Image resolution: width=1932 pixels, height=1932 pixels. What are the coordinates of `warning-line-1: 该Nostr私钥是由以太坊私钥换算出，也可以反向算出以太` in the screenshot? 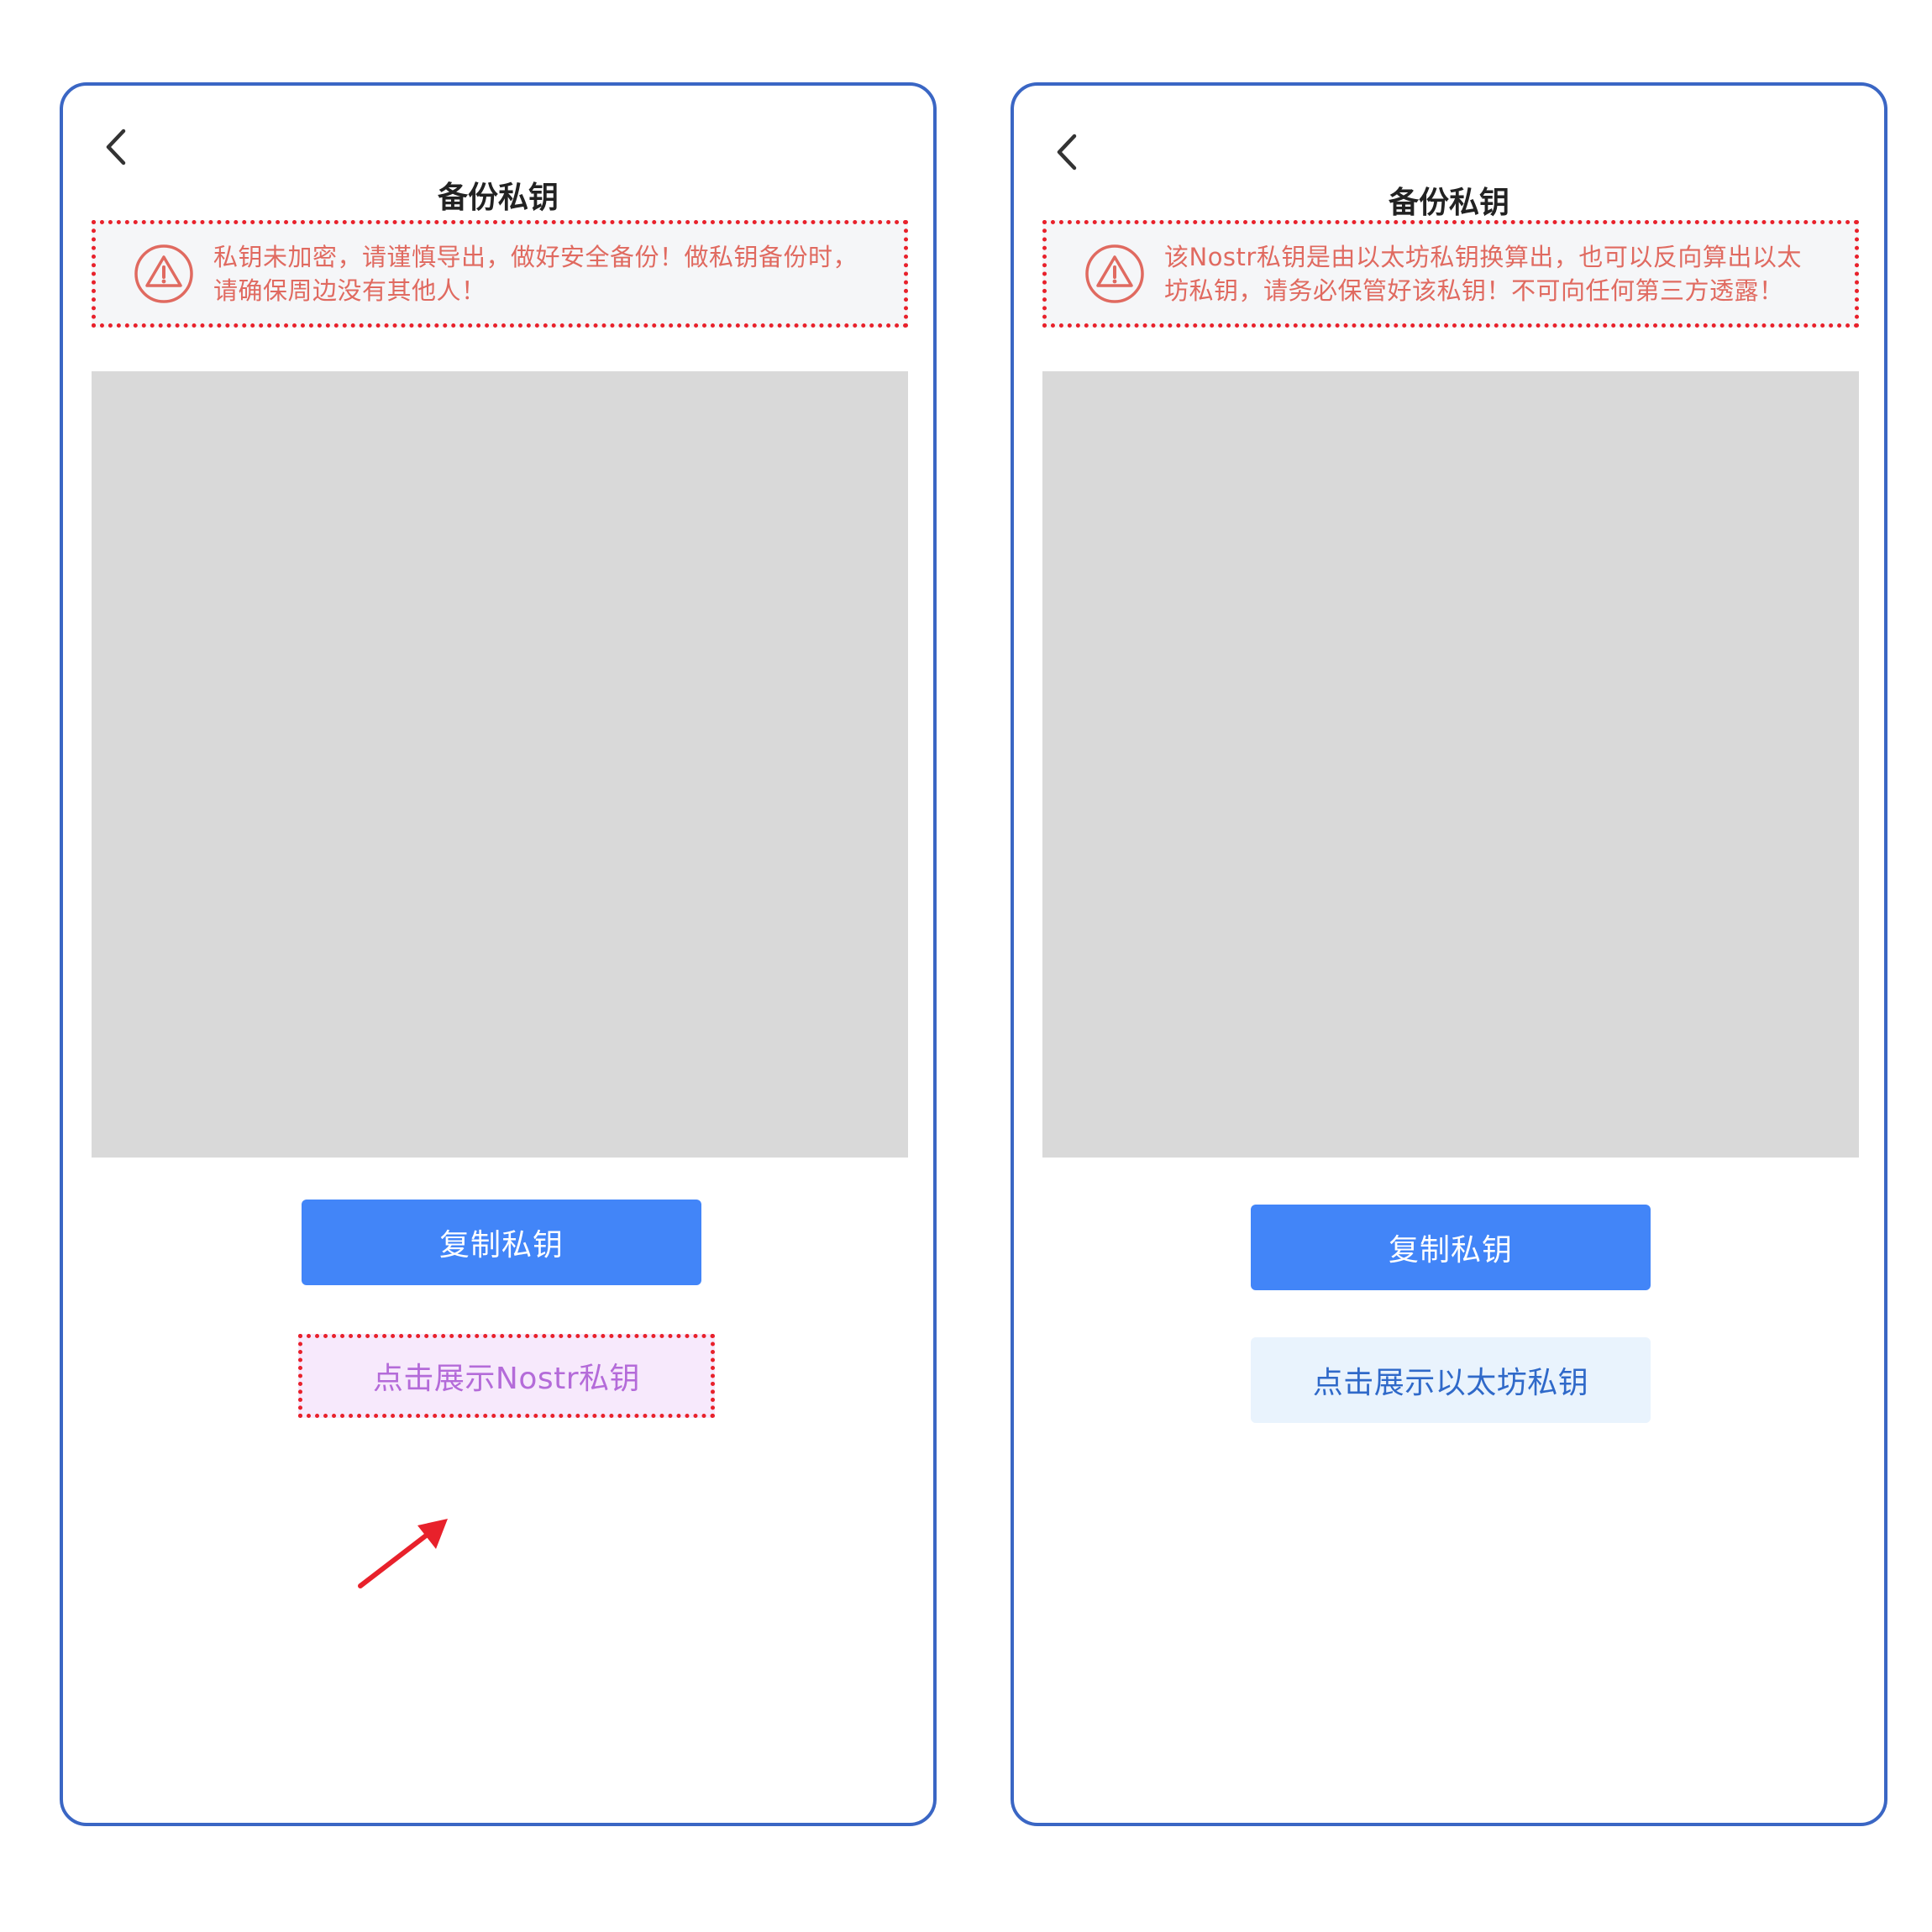 It's located at (1483, 257).